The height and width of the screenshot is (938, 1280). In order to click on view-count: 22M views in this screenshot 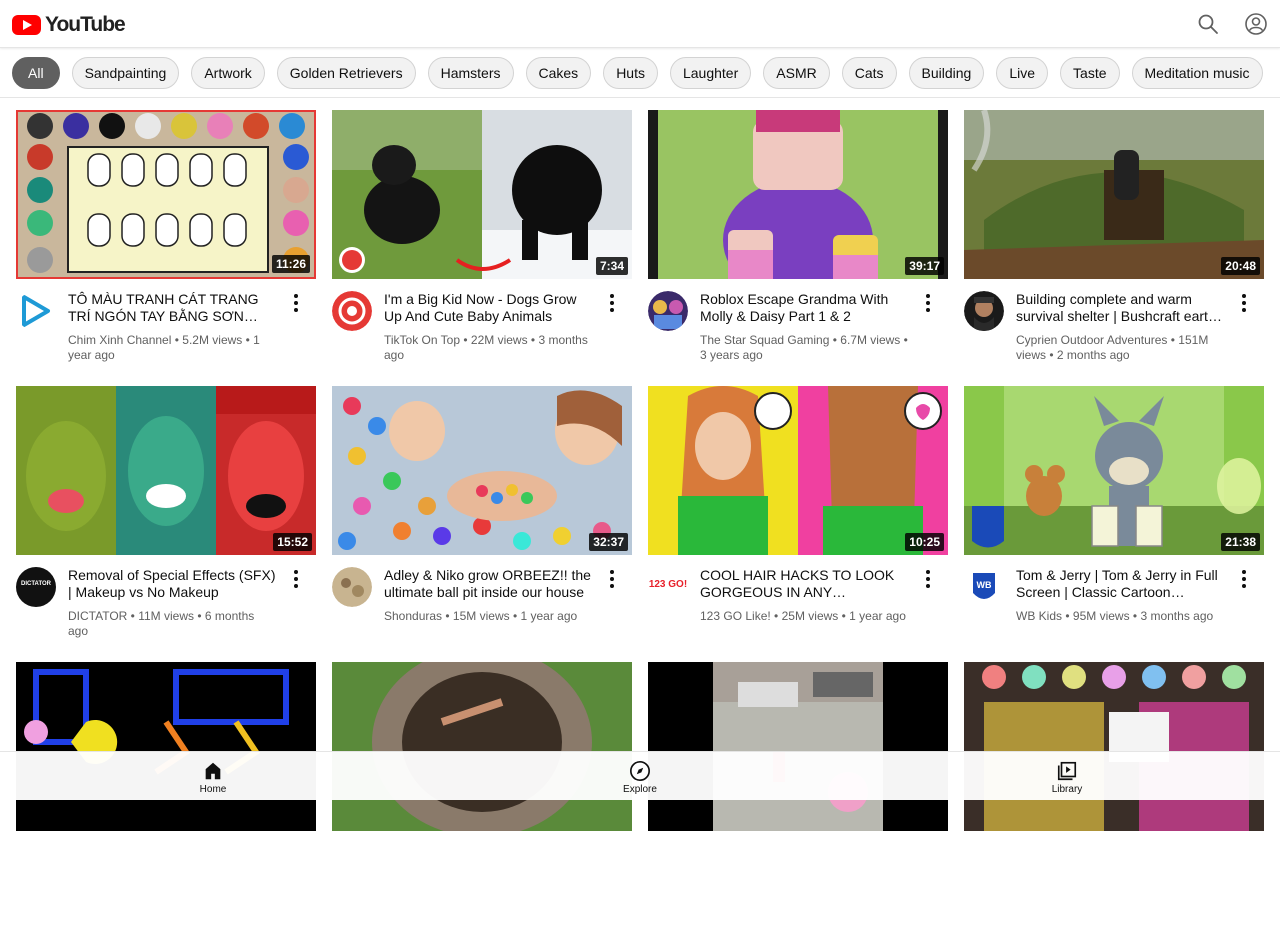, I will do `click(499, 340)`.